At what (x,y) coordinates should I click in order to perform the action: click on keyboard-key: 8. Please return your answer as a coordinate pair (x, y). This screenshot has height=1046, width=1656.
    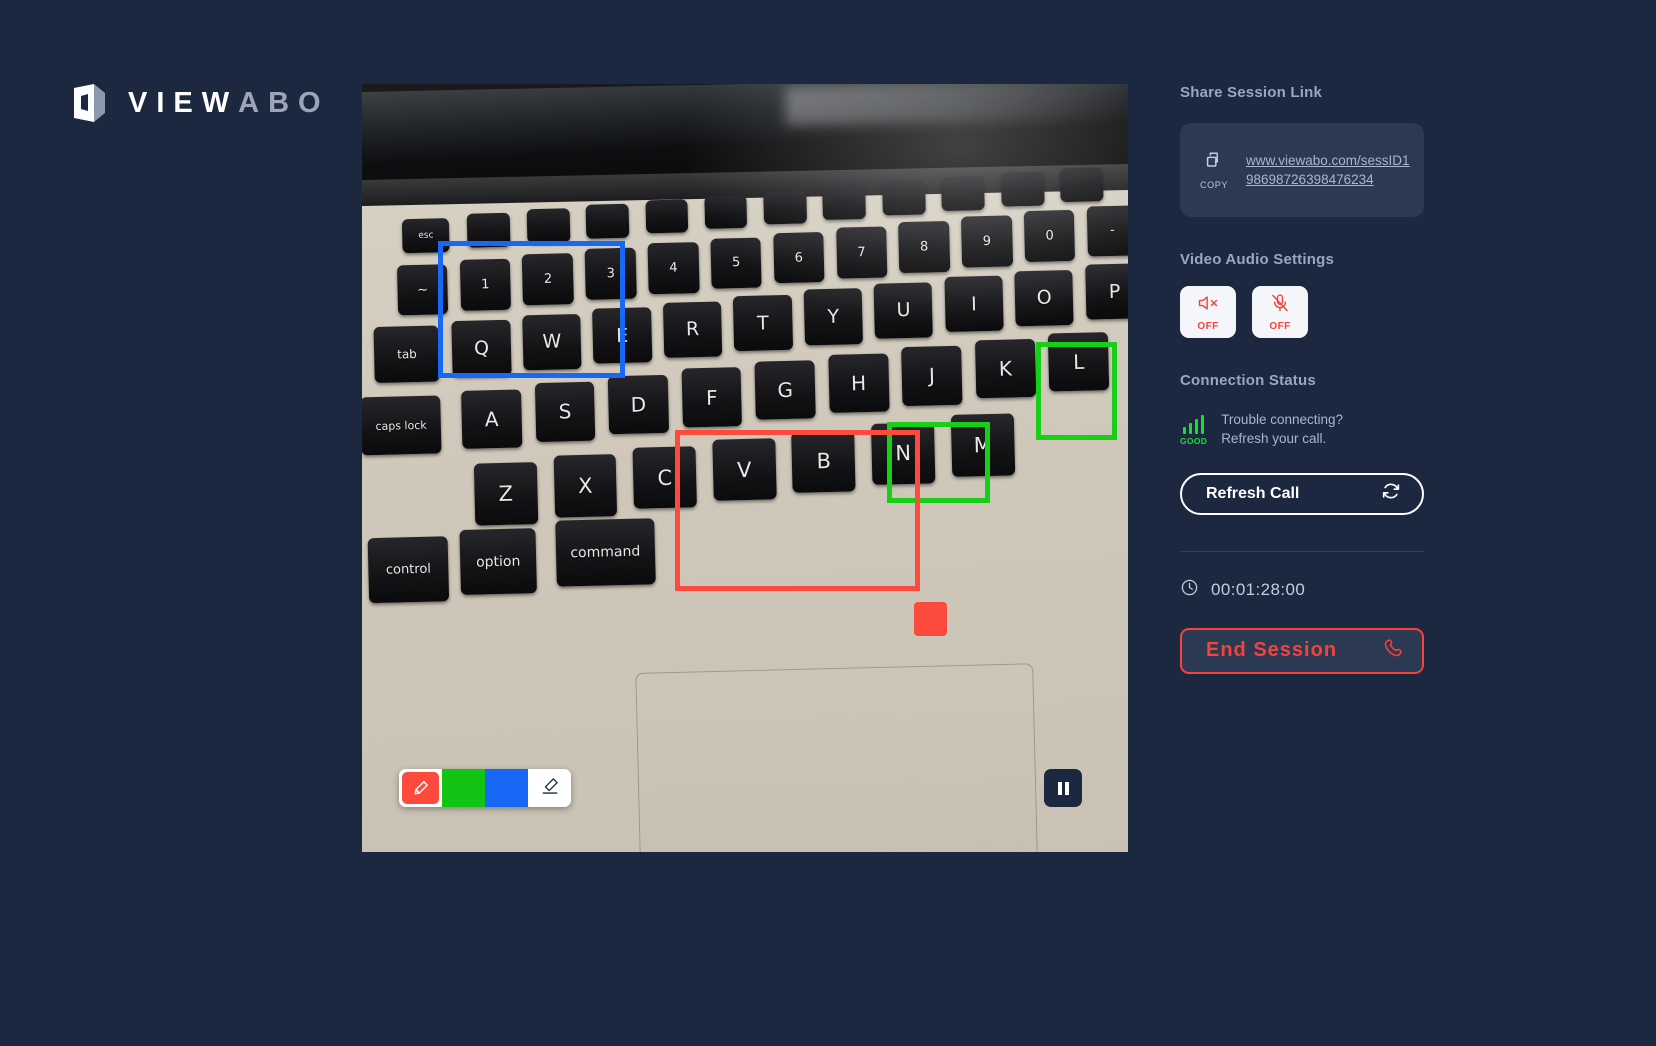
    Looking at the image, I should click on (924, 247).